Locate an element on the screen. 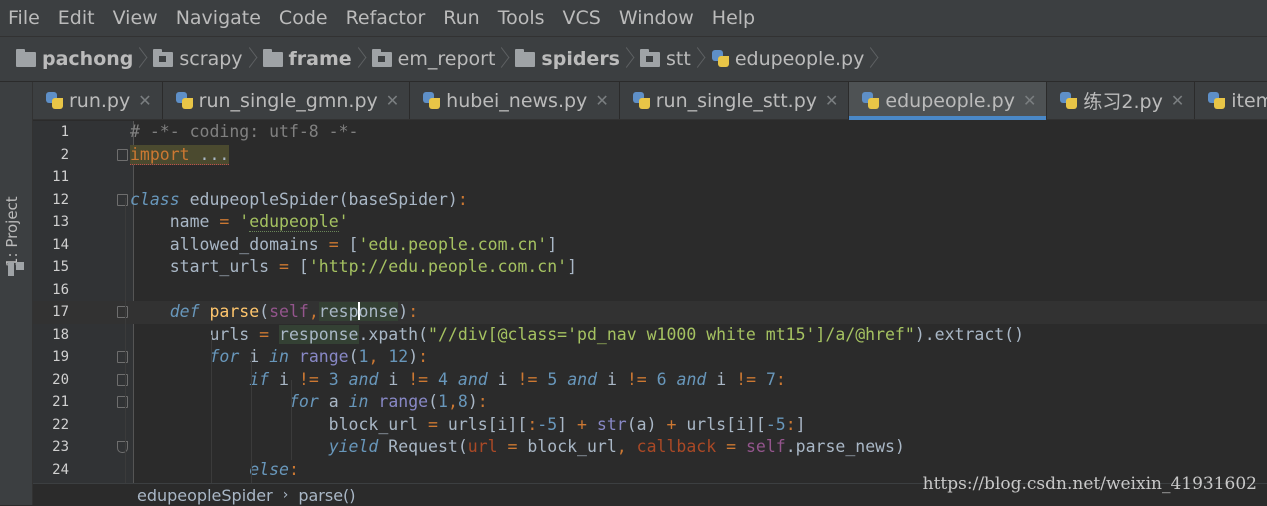 This screenshot has height=506, width=1267. breadcrumb-em-report: em_report is located at coordinates (433, 59).